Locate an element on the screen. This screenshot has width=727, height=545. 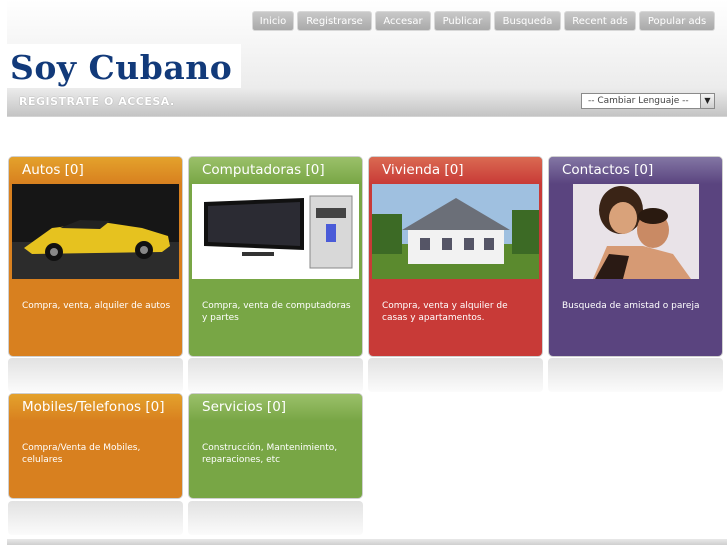
register-or-login-link: REGISTRATE O ACCESA. is located at coordinates (97, 101).